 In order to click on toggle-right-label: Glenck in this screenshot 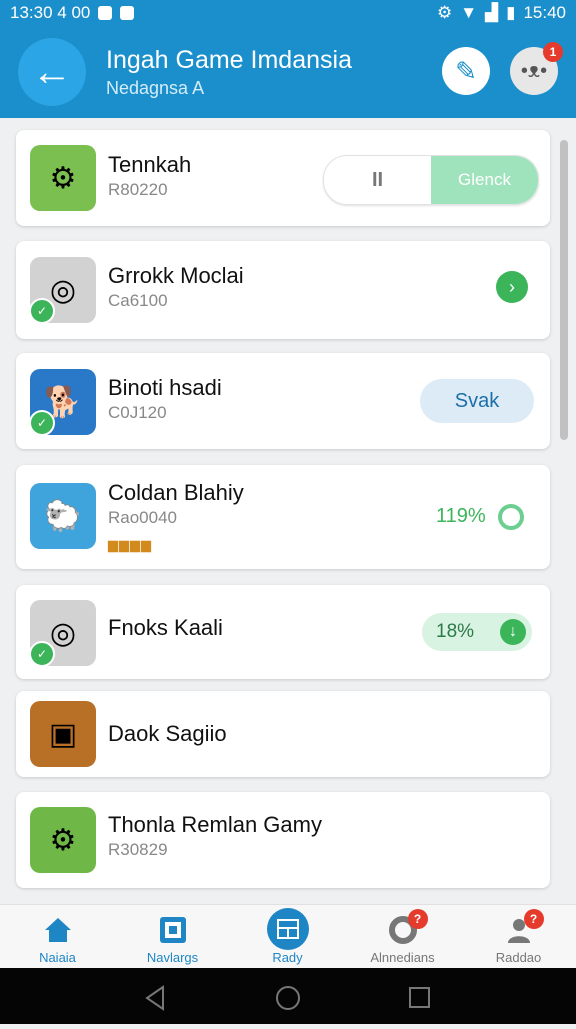, I will do `click(484, 180)`.